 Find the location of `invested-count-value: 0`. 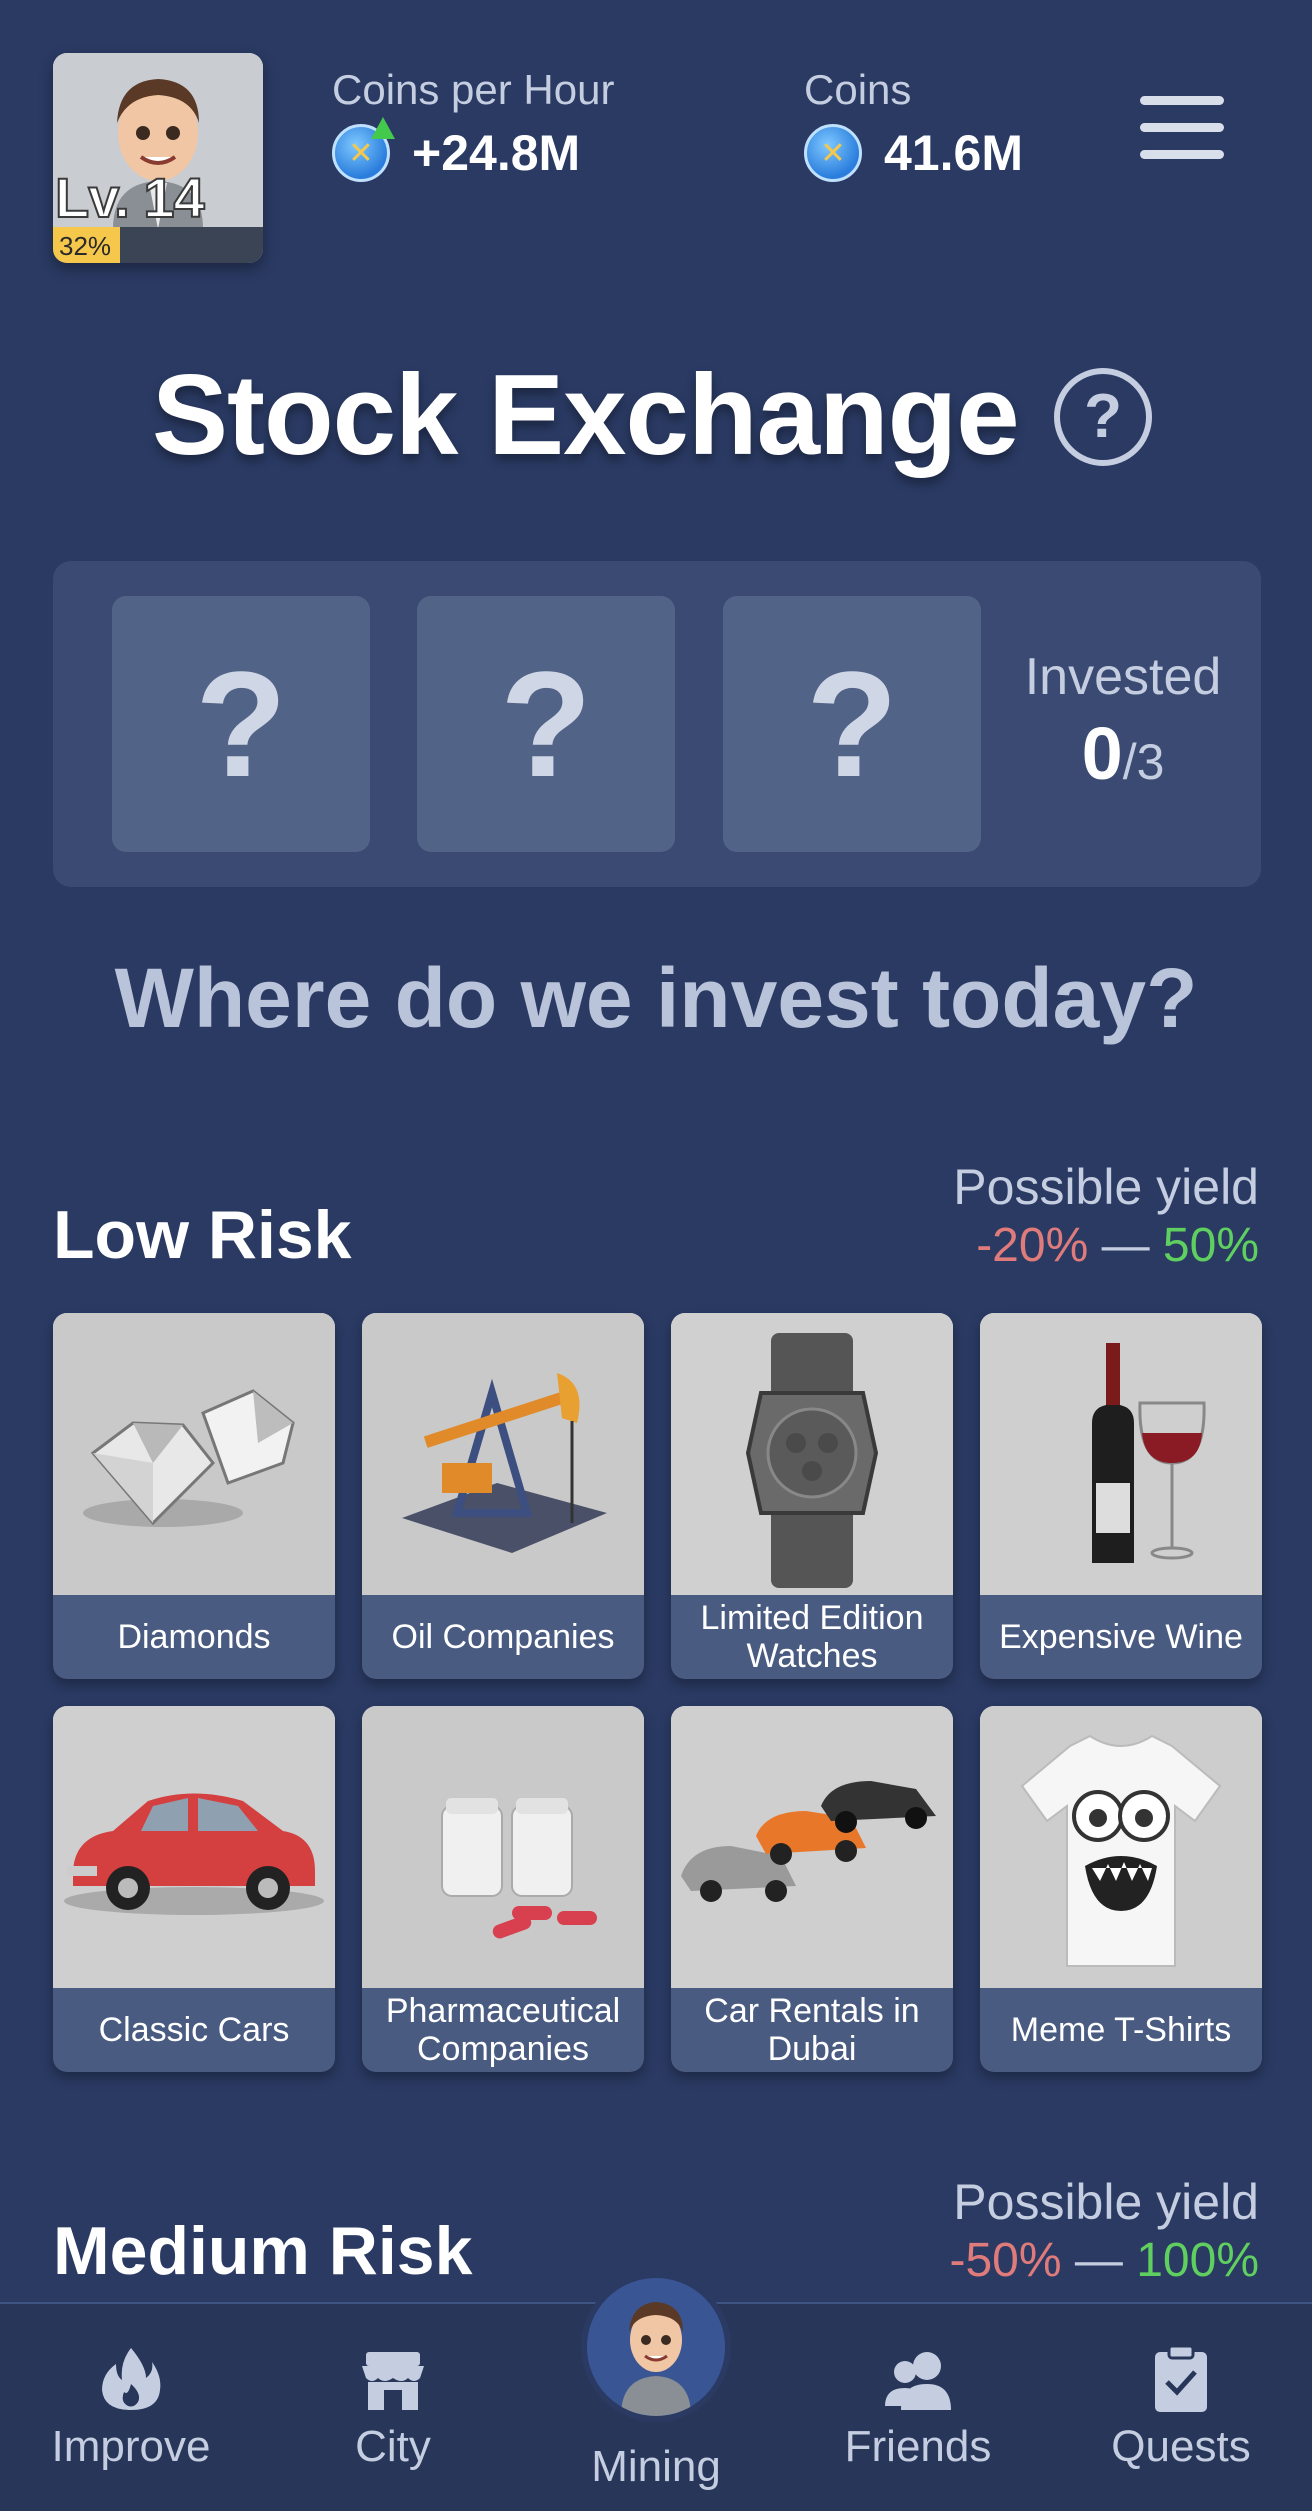

invested-count-value: 0 is located at coordinates (1102, 753).